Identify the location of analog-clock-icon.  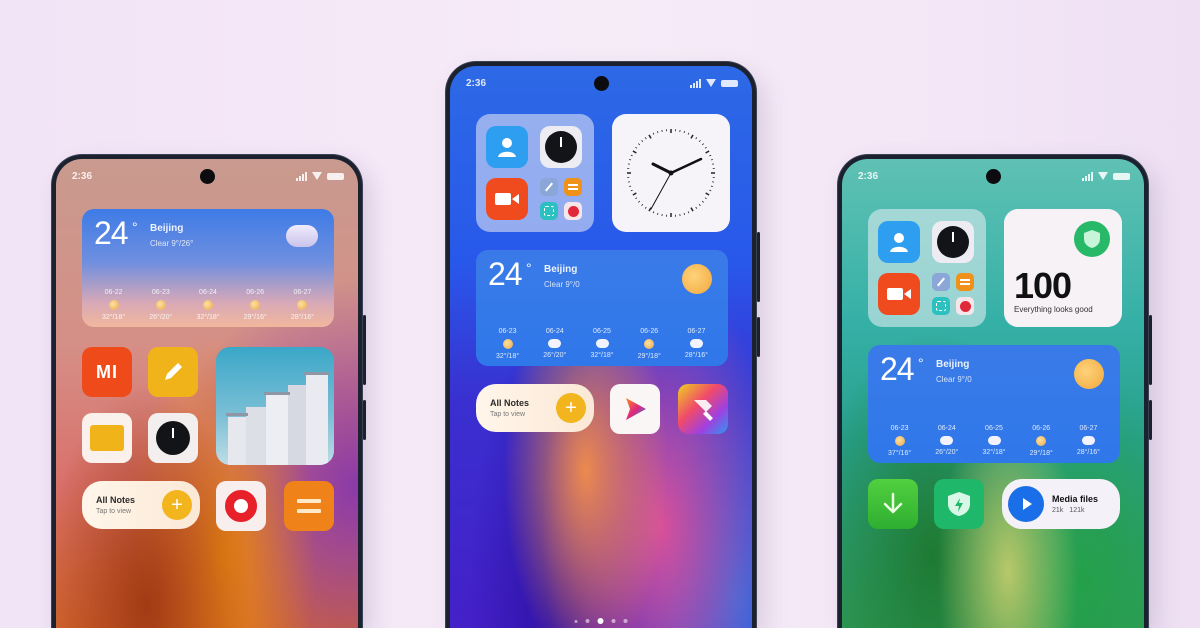
(671, 173).